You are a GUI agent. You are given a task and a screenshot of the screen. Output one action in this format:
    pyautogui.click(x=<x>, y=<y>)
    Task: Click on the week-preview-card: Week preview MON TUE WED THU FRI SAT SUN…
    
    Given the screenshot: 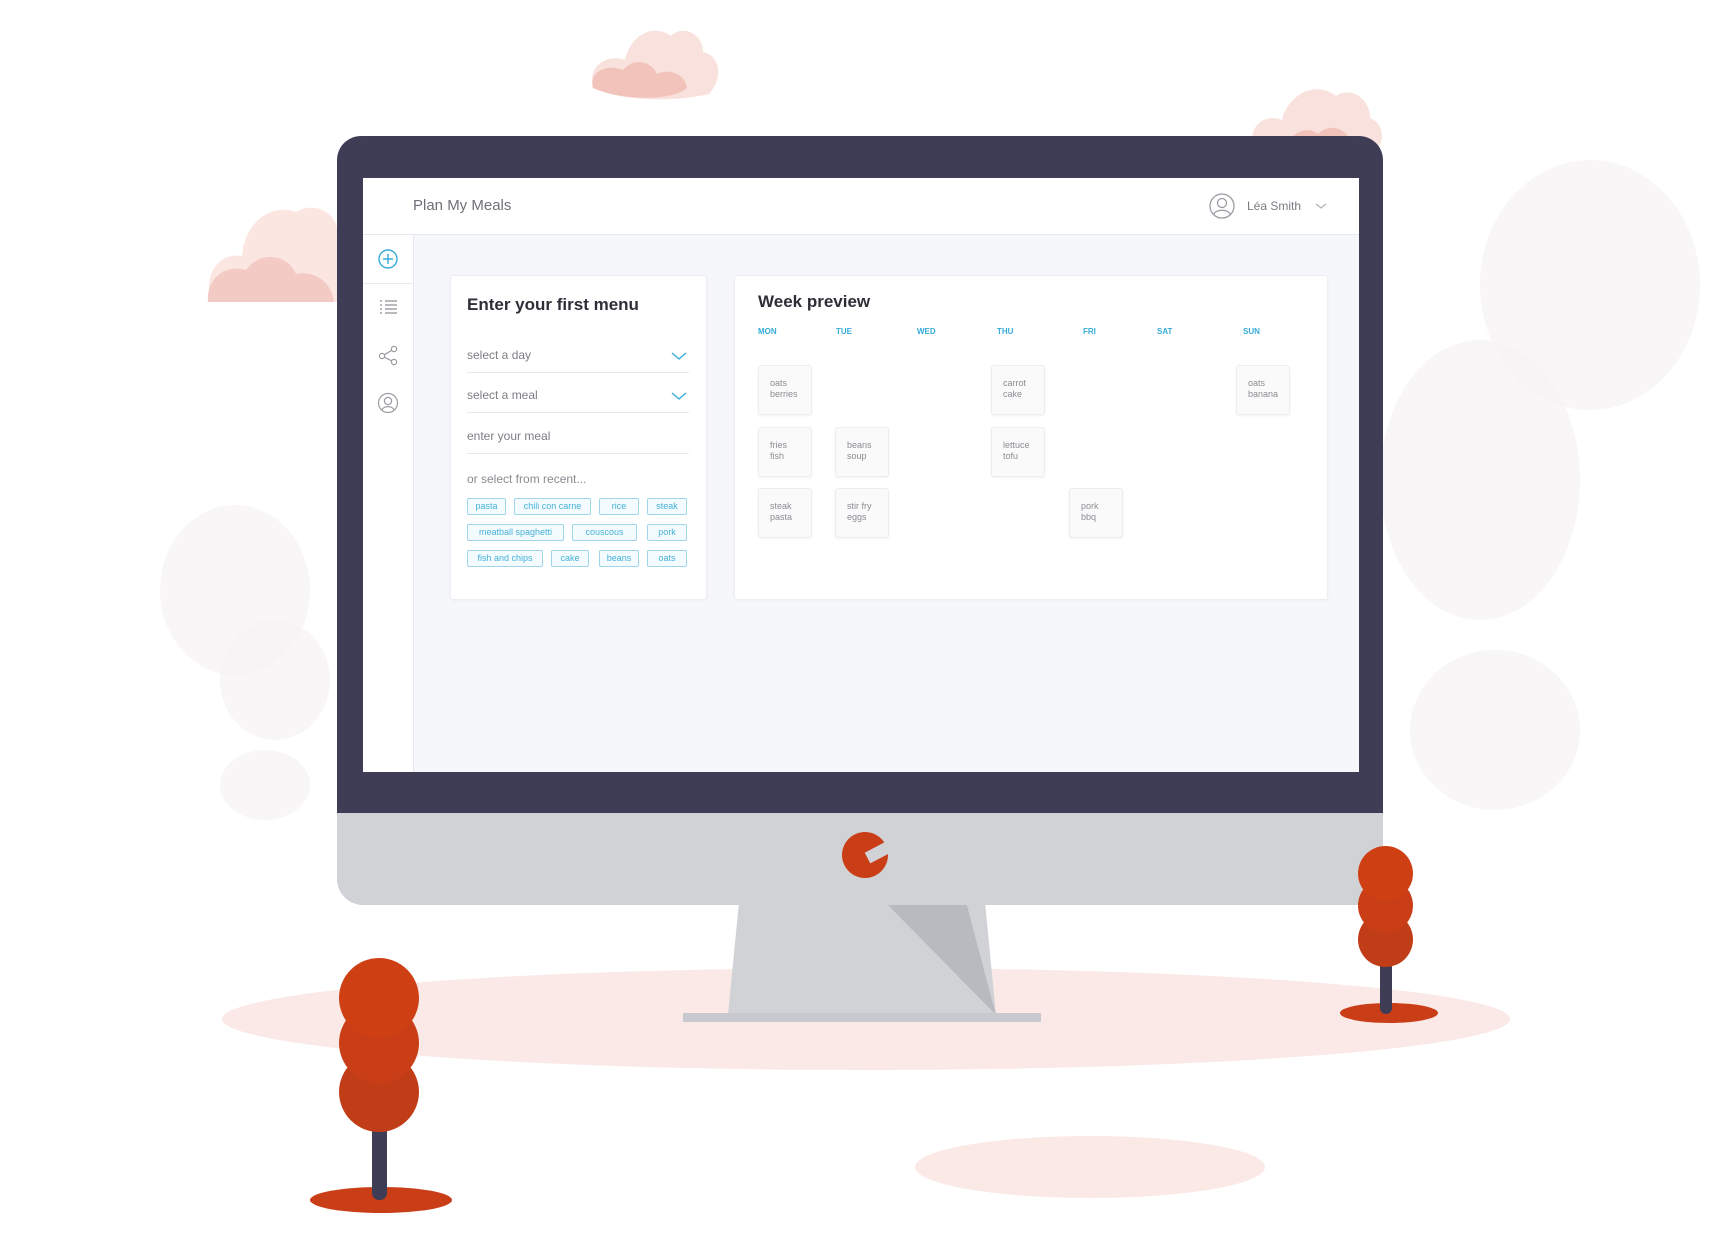 What is the action you would take?
    pyautogui.click(x=1031, y=437)
    